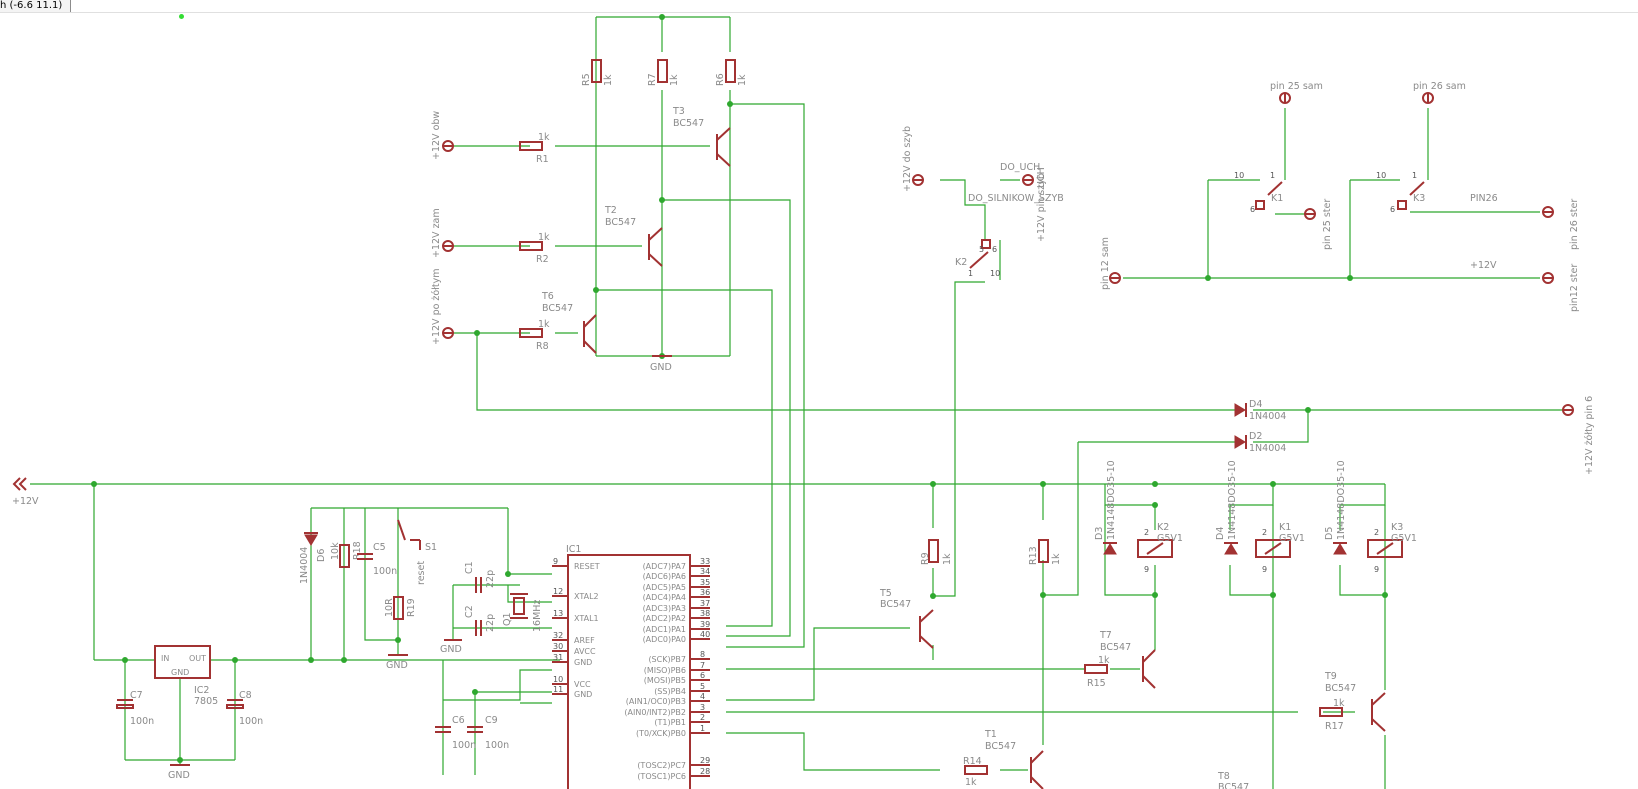 This screenshot has width=1638, height=789. I want to click on connector-pin25-sam: pin 25 sam, so click(1296, 92).